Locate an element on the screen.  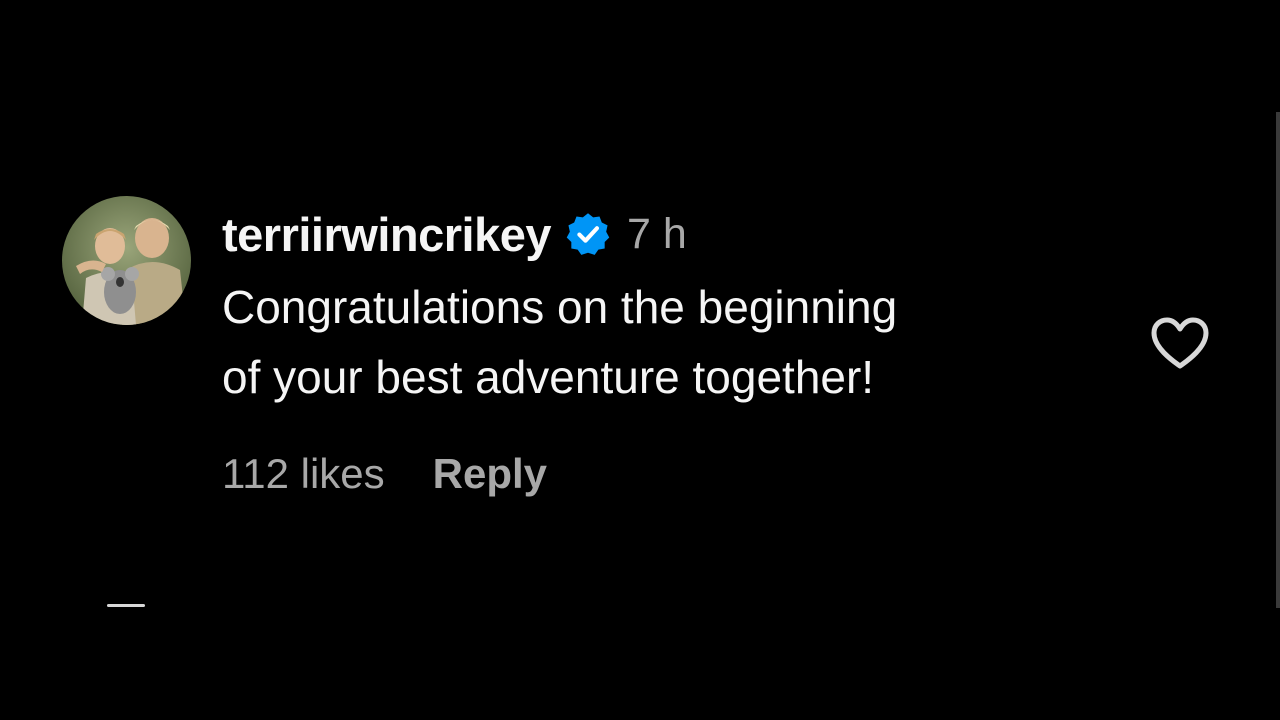
profile-photo is located at coordinates (126, 260).